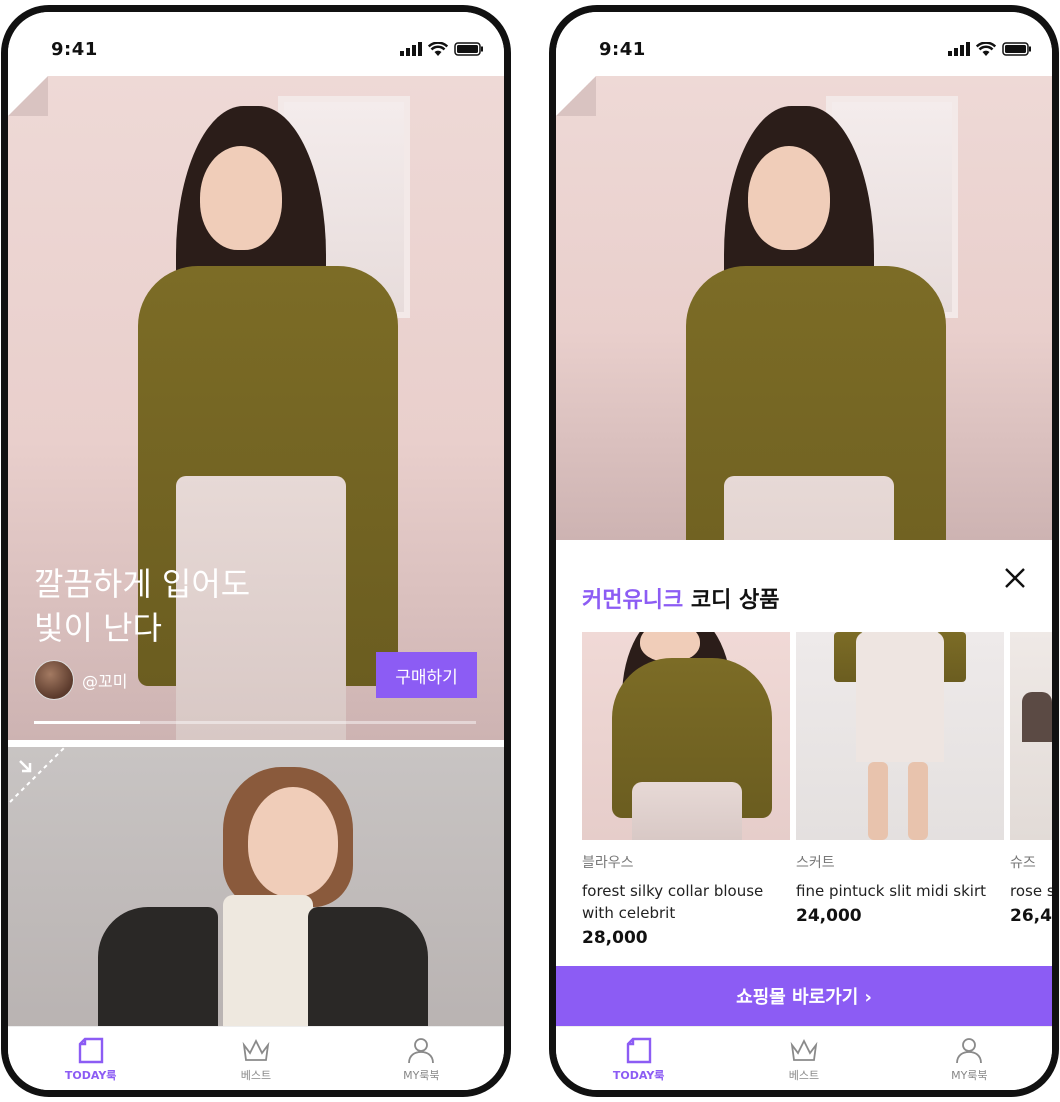 The width and height of the screenshot is (1060, 1102). Describe the element at coordinates (900, 697) in the screenshot. I see `product-skirt` at that location.